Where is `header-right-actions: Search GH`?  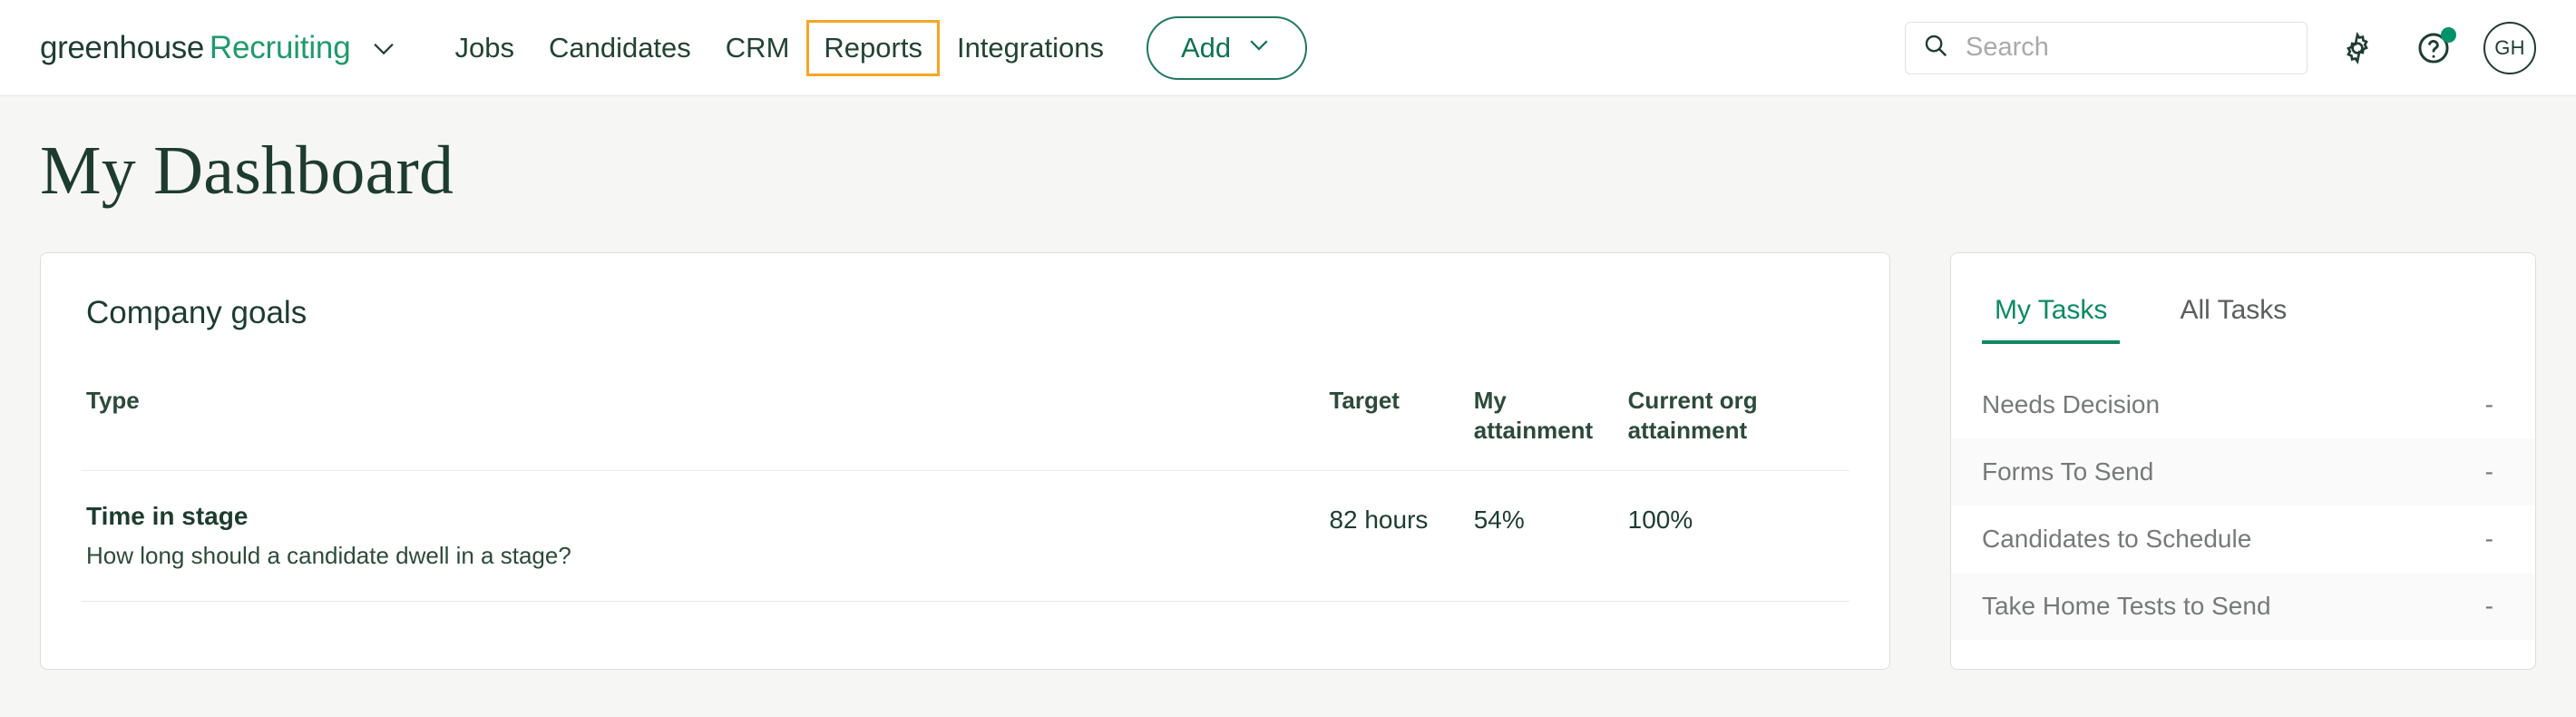 header-right-actions: Search GH is located at coordinates (2220, 47).